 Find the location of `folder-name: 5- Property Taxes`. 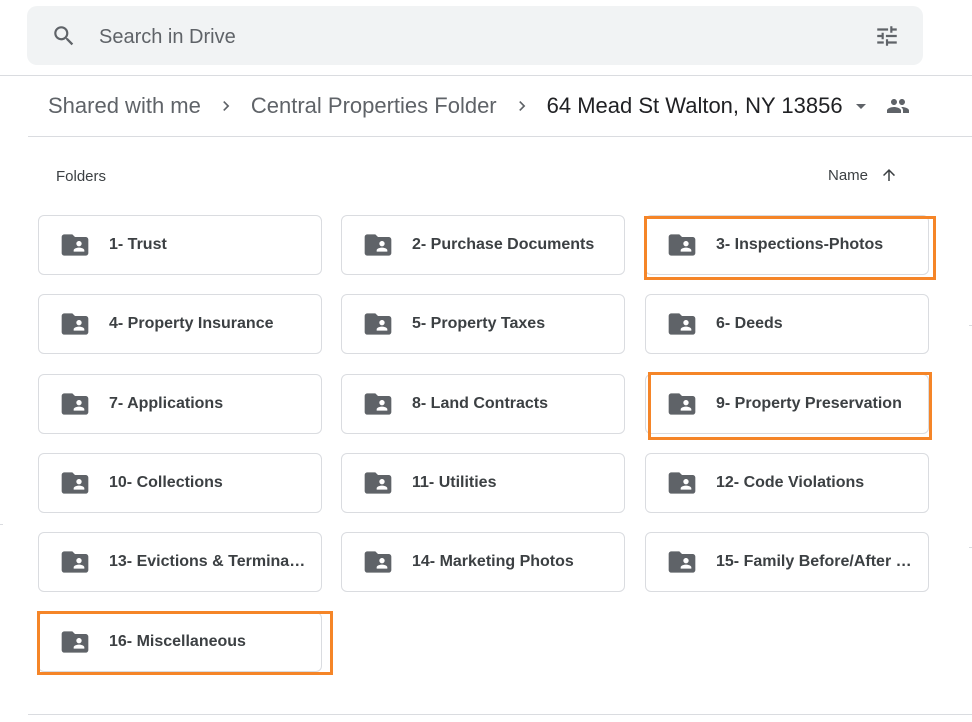

folder-name: 5- Property Taxes is located at coordinates (479, 323).